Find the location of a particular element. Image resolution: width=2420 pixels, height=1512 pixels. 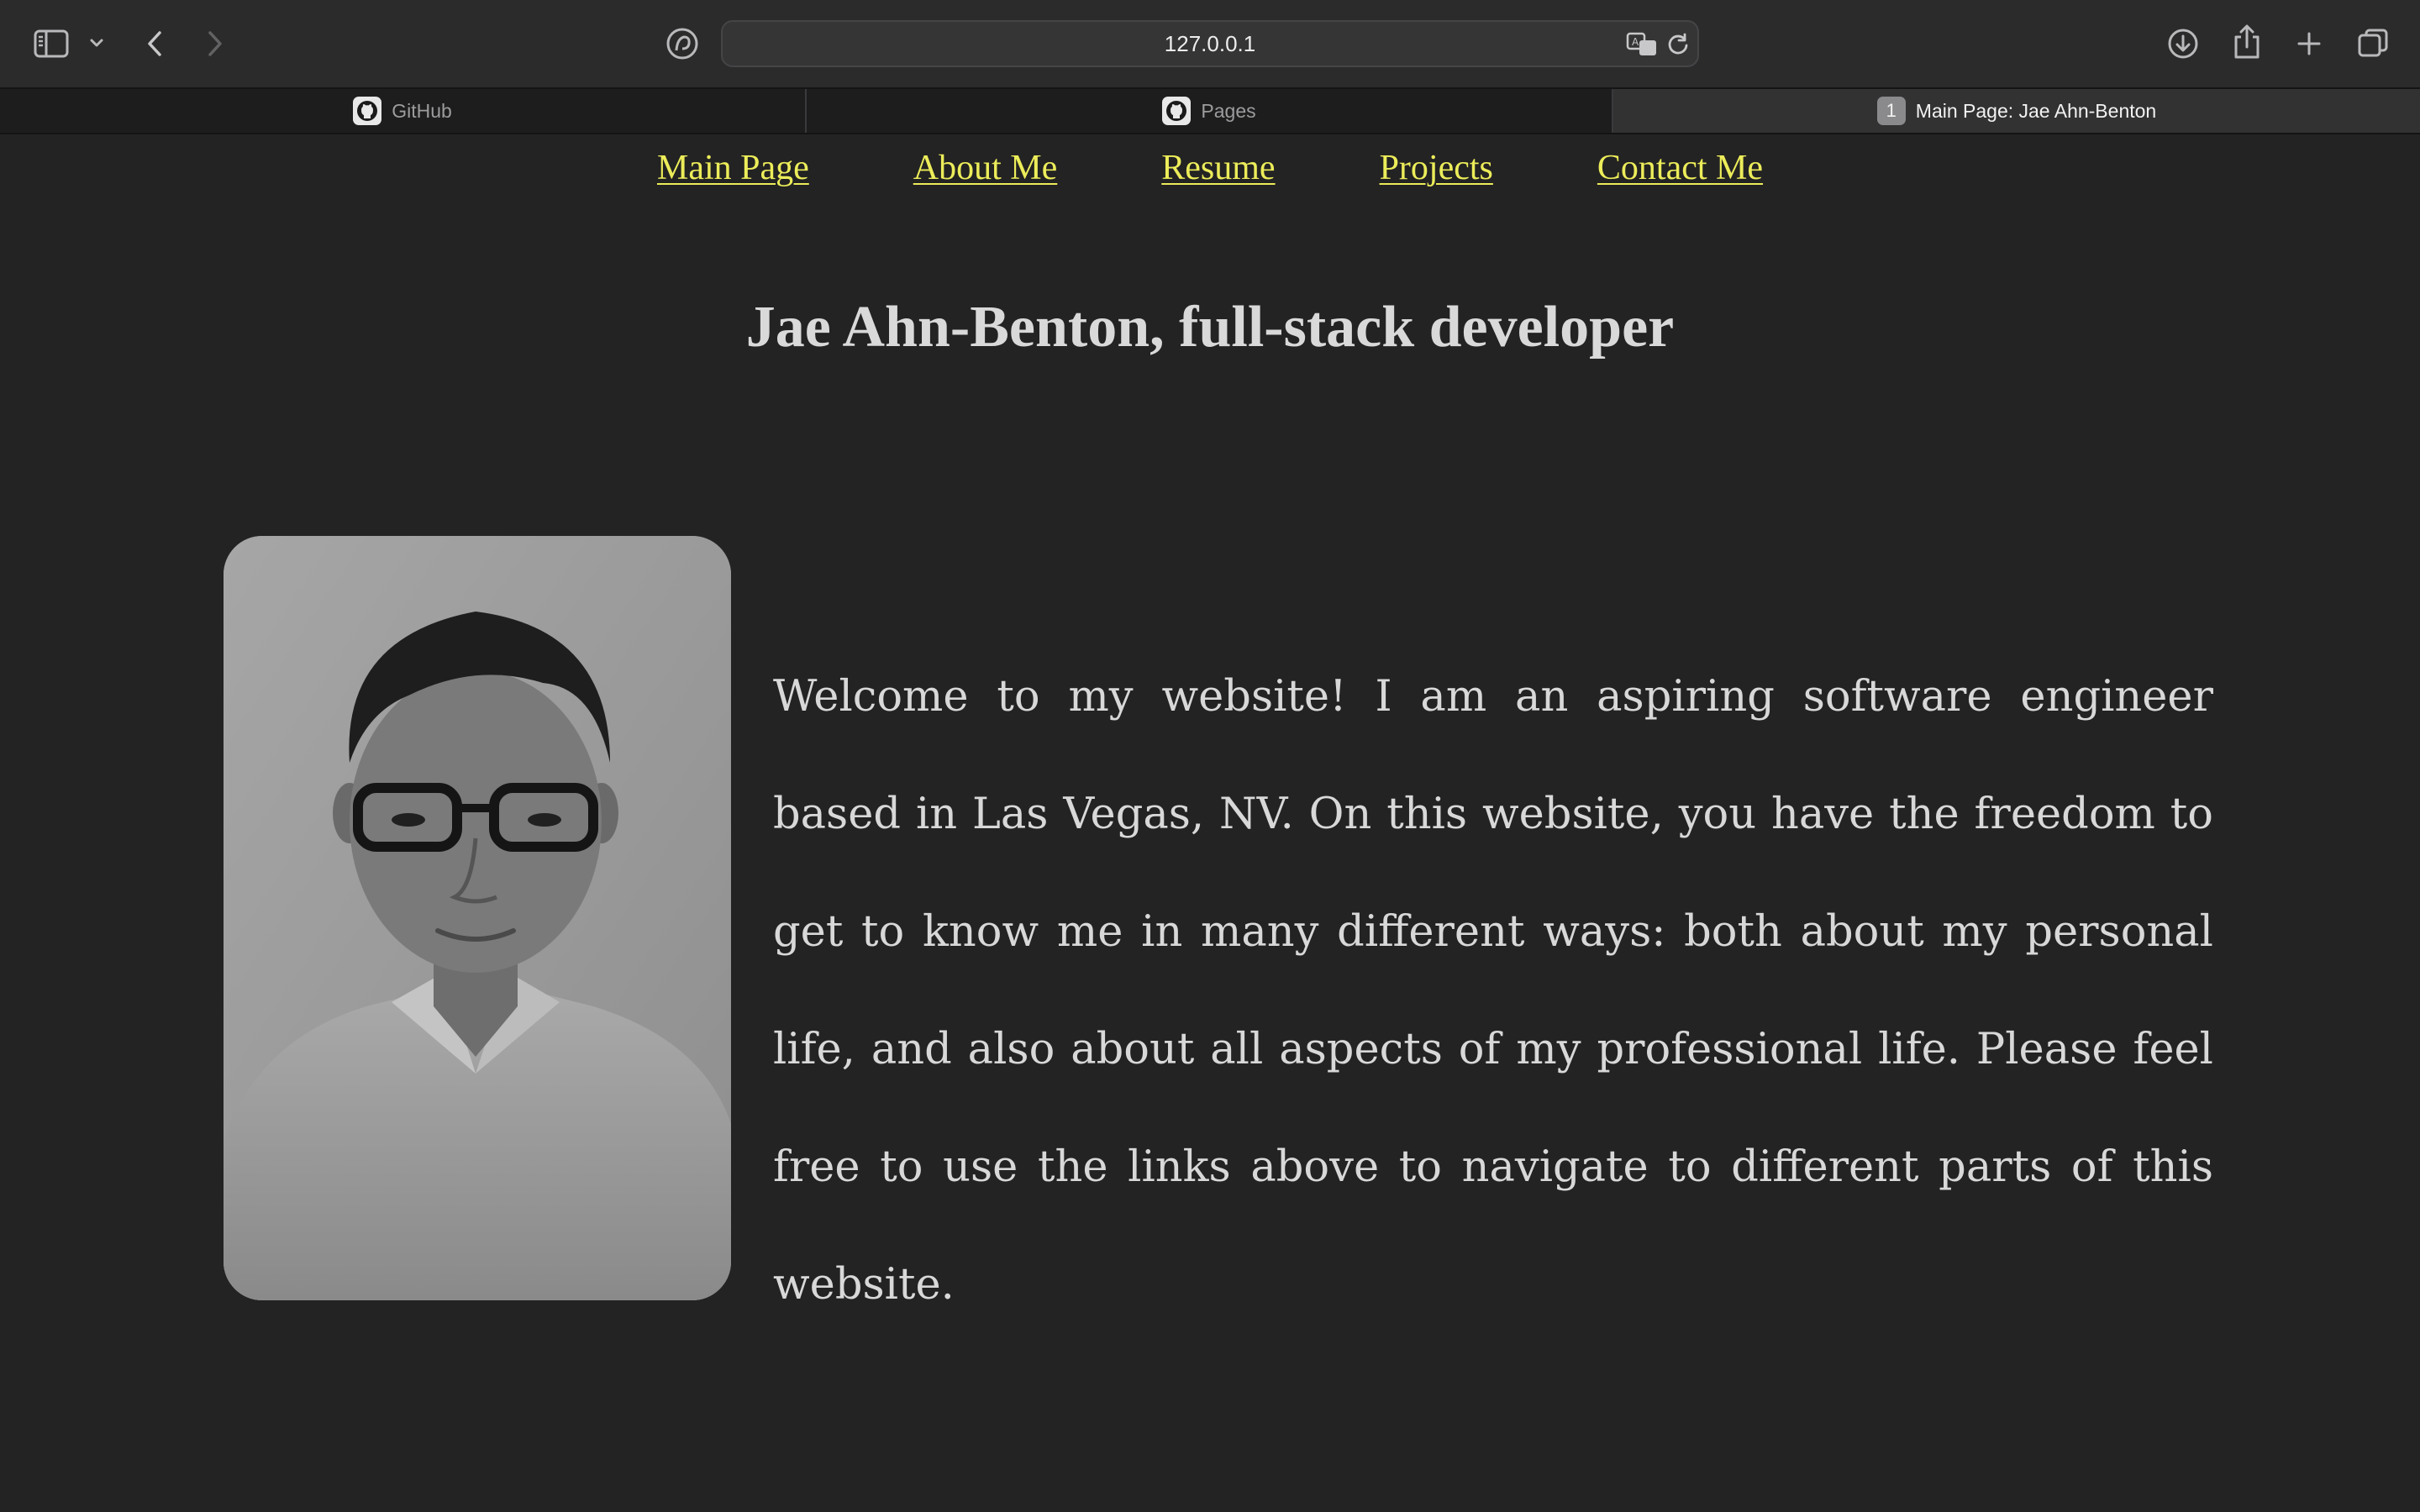

tab-pages: Pages is located at coordinates (1210, 111).